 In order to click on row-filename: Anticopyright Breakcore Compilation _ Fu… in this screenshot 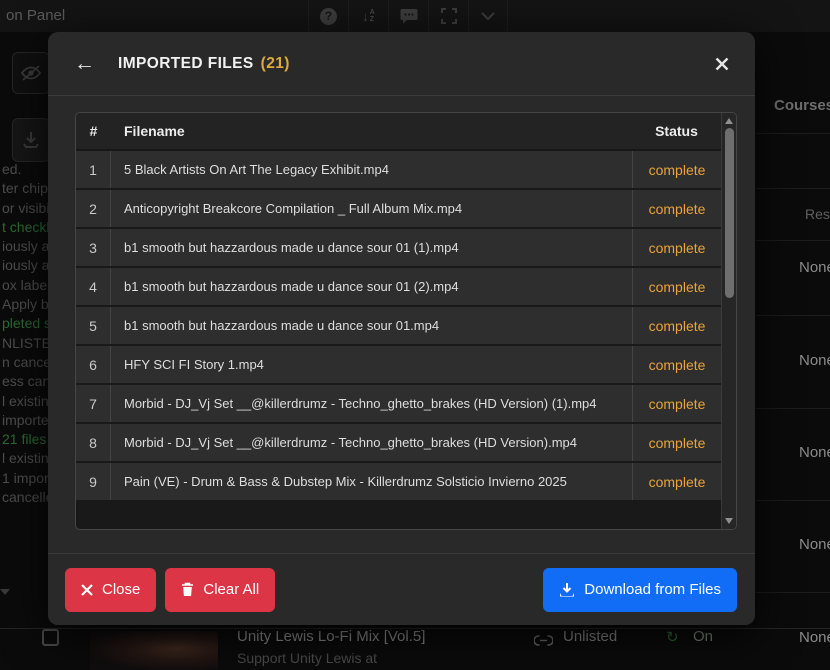, I will do `click(293, 208)`.